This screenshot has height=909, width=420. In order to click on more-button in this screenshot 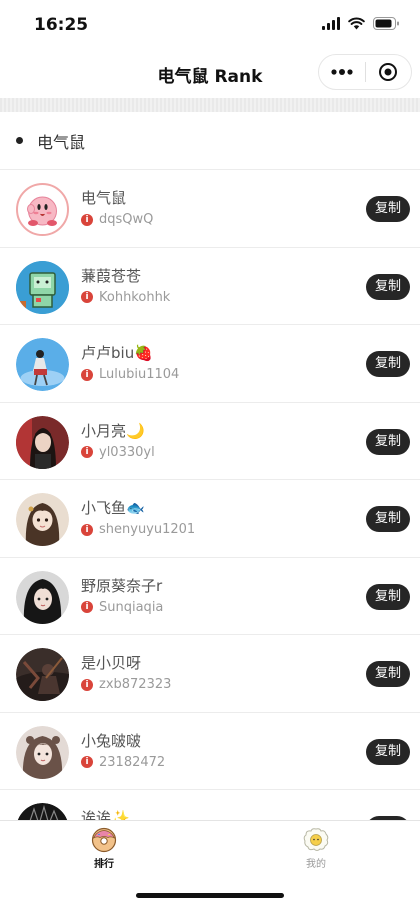, I will do `click(342, 72)`.